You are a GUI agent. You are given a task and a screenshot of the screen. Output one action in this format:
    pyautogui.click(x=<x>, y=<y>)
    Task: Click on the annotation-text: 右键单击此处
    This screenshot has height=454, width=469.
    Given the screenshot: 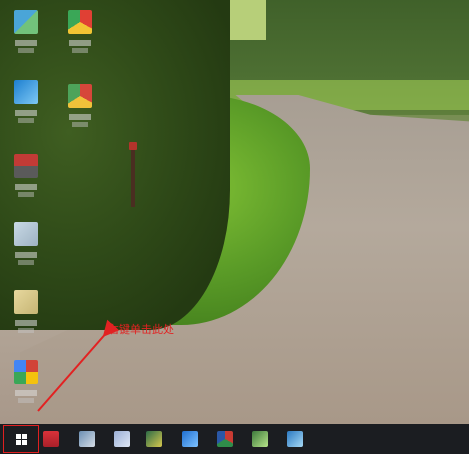 What is the action you would take?
    pyautogui.click(x=141, y=329)
    